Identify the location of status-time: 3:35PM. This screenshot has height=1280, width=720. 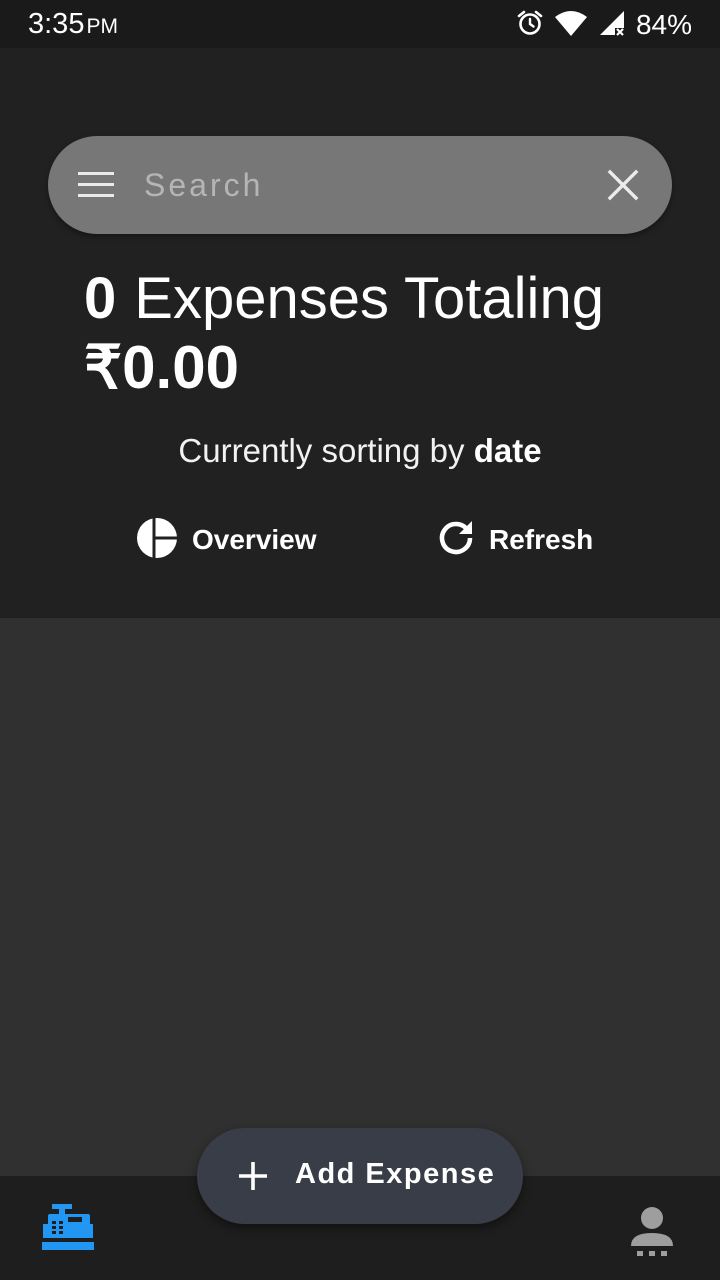
(73, 24).